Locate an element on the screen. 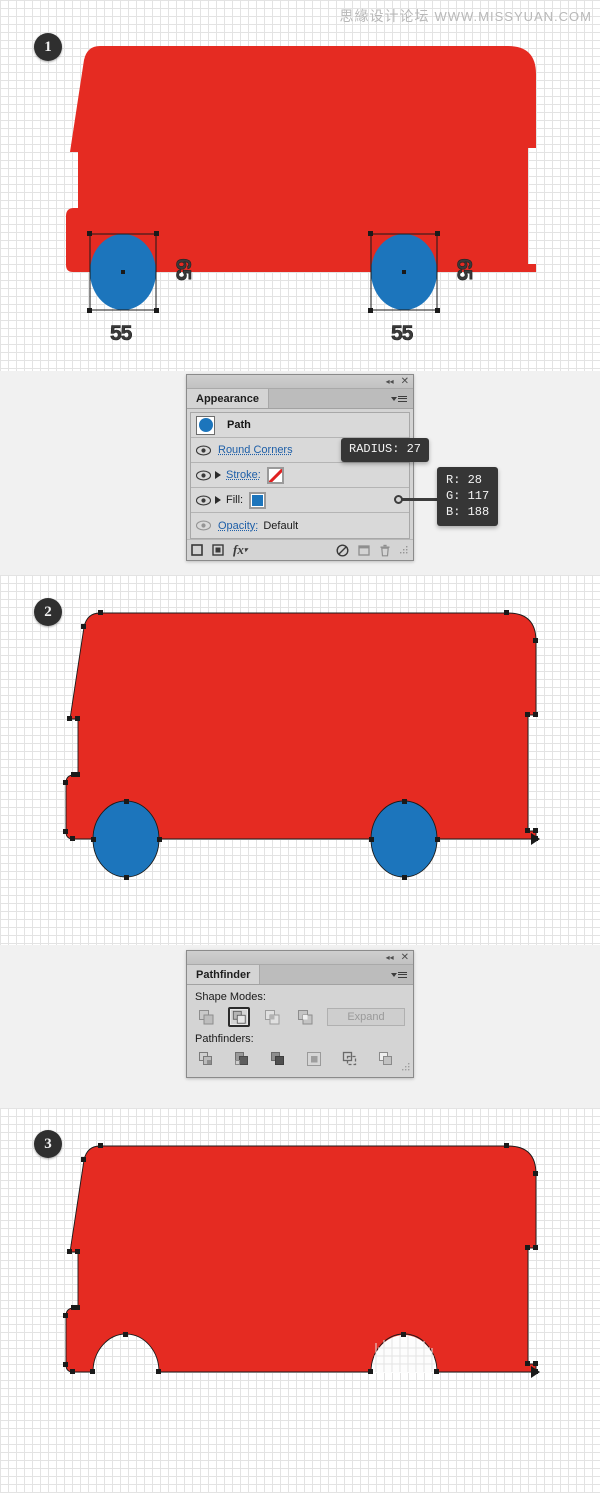 Image resolution: width=600 pixels, height=1493 pixels. appearance-row-stroke: Stroke: is located at coordinates (300, 475).